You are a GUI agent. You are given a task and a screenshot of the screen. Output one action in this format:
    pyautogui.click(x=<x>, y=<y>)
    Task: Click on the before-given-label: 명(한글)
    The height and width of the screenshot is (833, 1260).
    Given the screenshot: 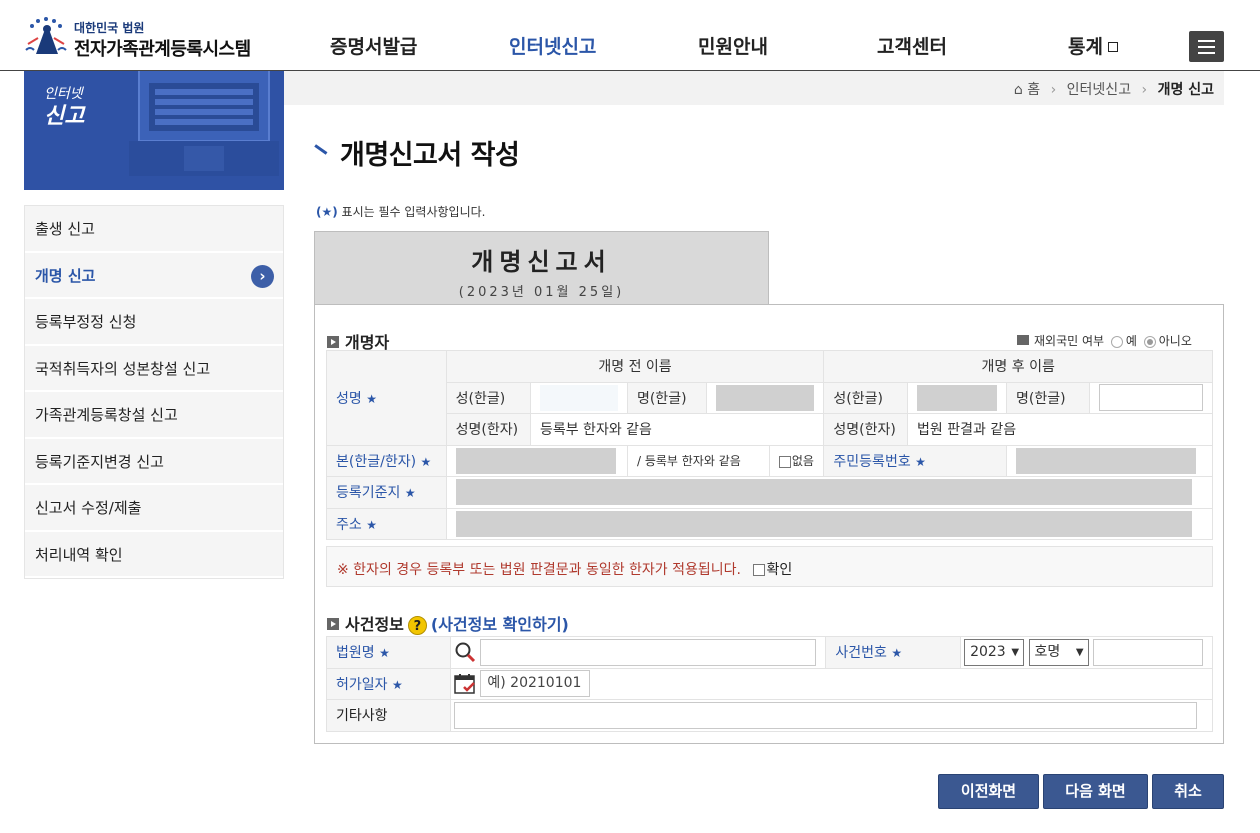 What is the action you would take?
    pyautogui.click(x=667, y=397)
    